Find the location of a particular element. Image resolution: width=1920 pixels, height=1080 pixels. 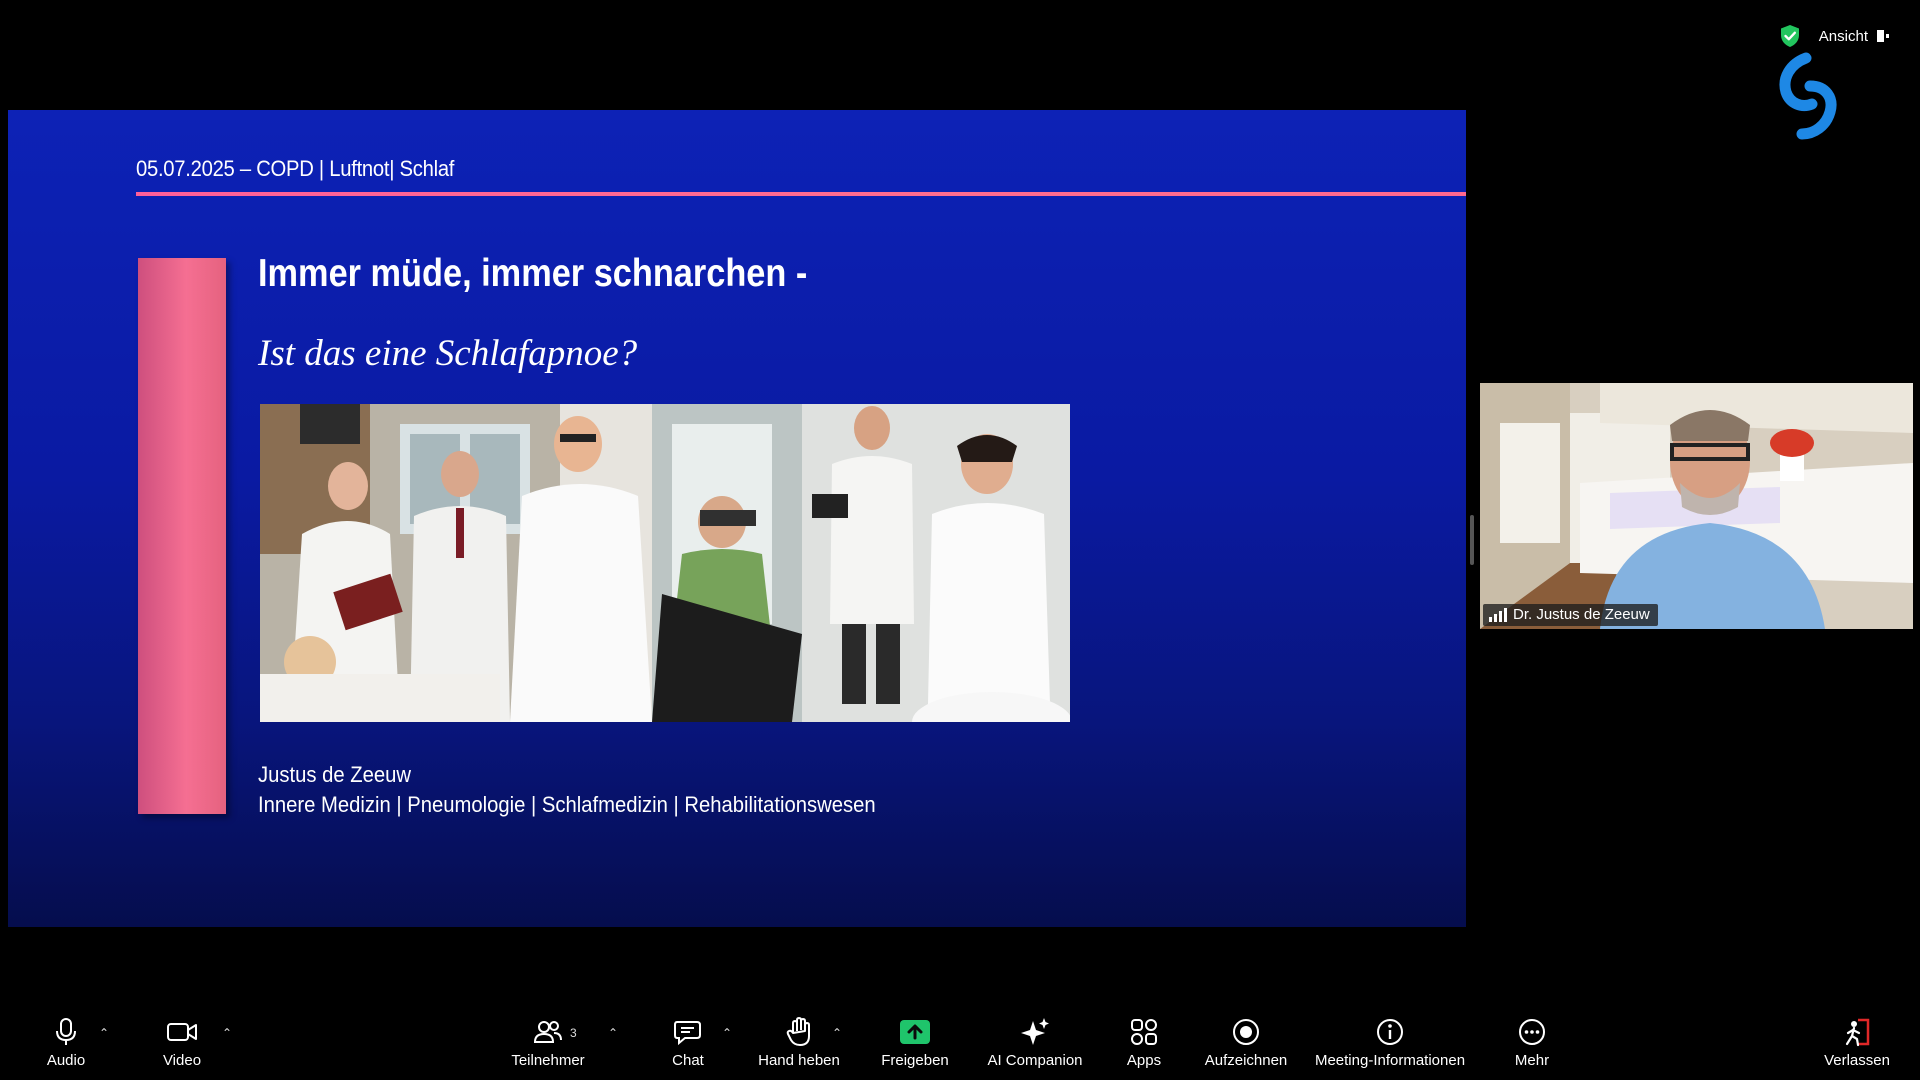

participant-name-tag: Dr. Justus de Zeeuw is located at coordinates (1570, 615).